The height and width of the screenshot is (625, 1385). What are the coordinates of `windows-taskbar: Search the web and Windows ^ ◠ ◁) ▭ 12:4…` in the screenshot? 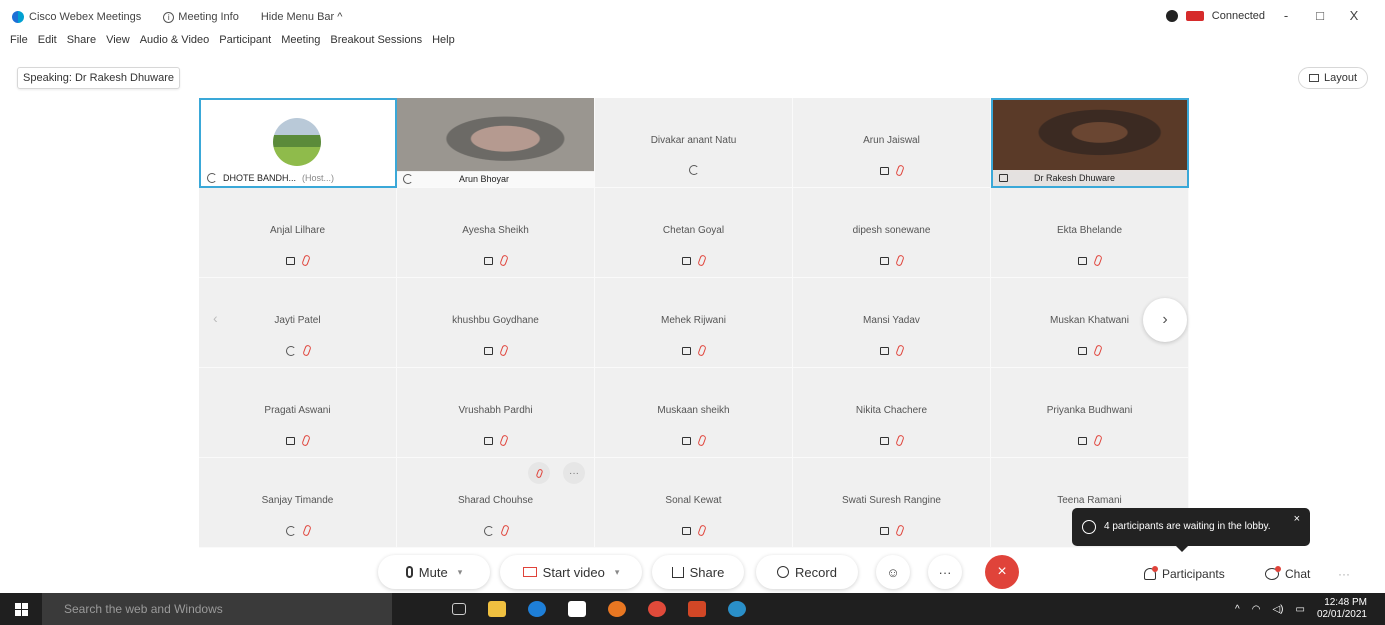 It's located at (692, 609).